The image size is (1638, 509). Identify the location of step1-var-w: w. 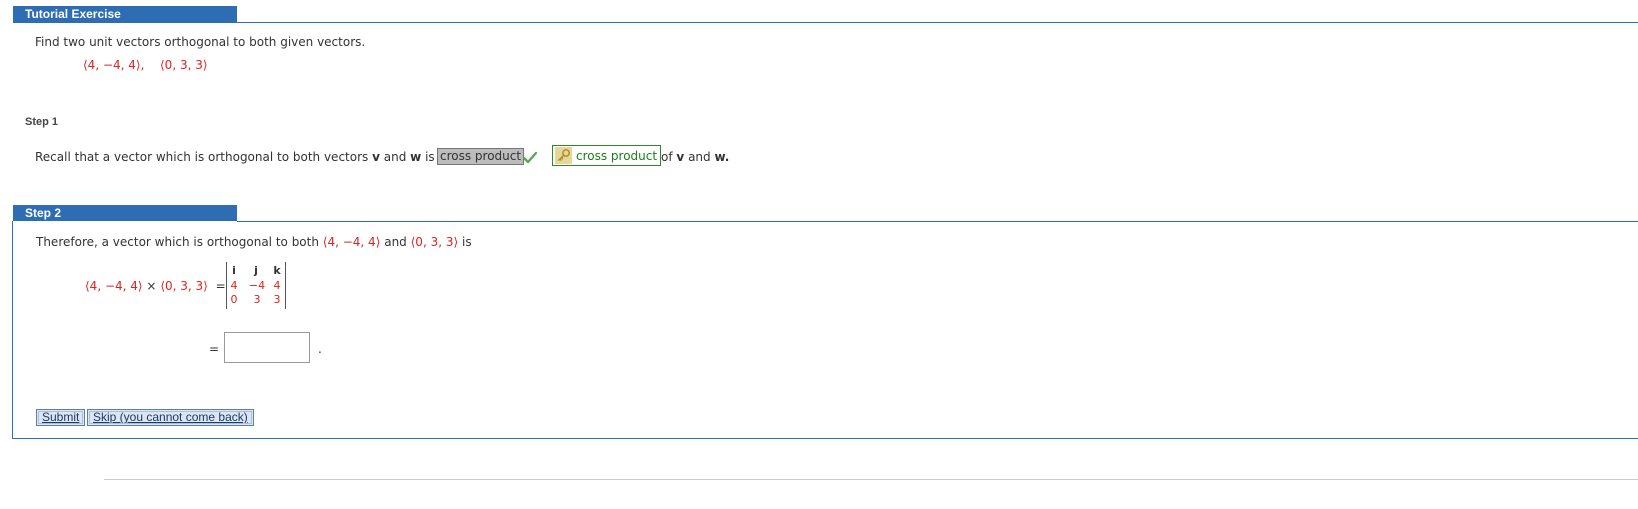
(416, 157).